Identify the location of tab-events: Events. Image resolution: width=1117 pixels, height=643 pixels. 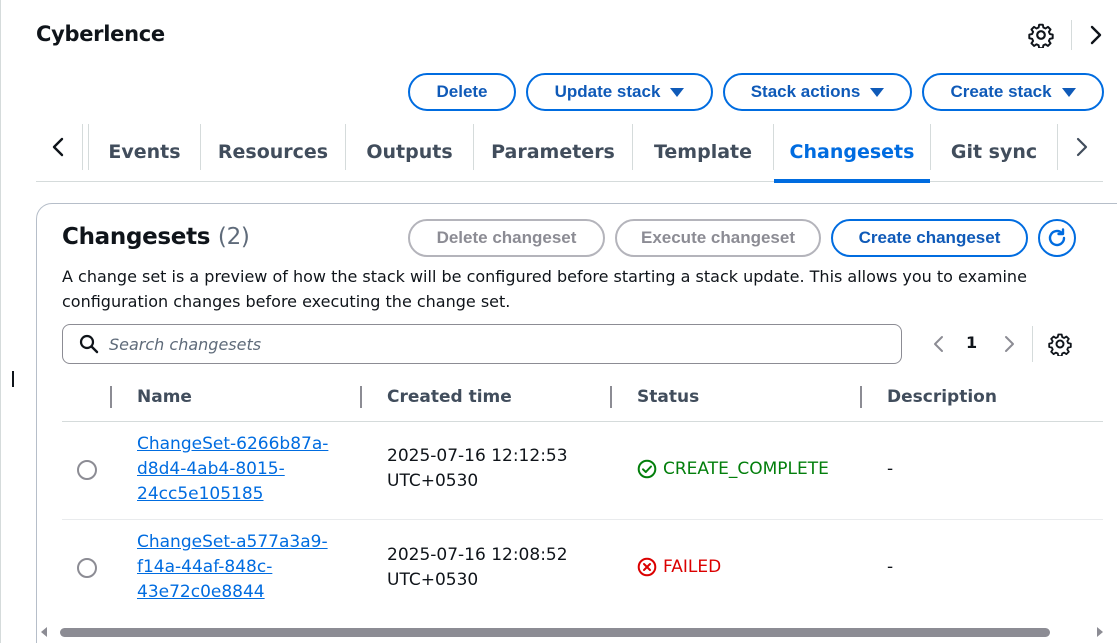
(144, 152).